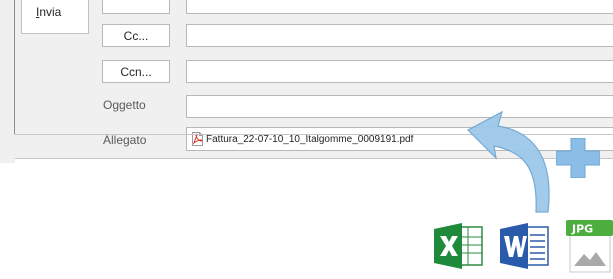 The width and height of the screenshot is (613, 279). I want to click on to-field, so click(399, 7).